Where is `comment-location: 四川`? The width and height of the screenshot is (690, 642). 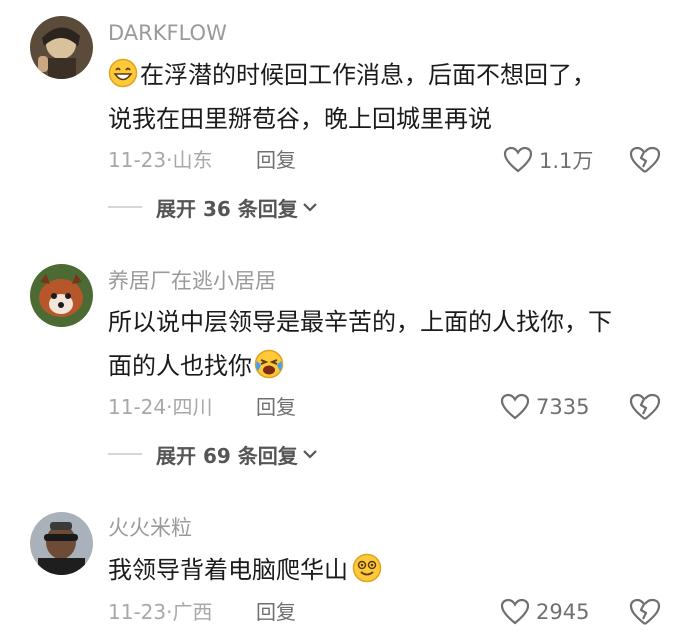
comment-location: 四川 is located at coordinates (192, 407).